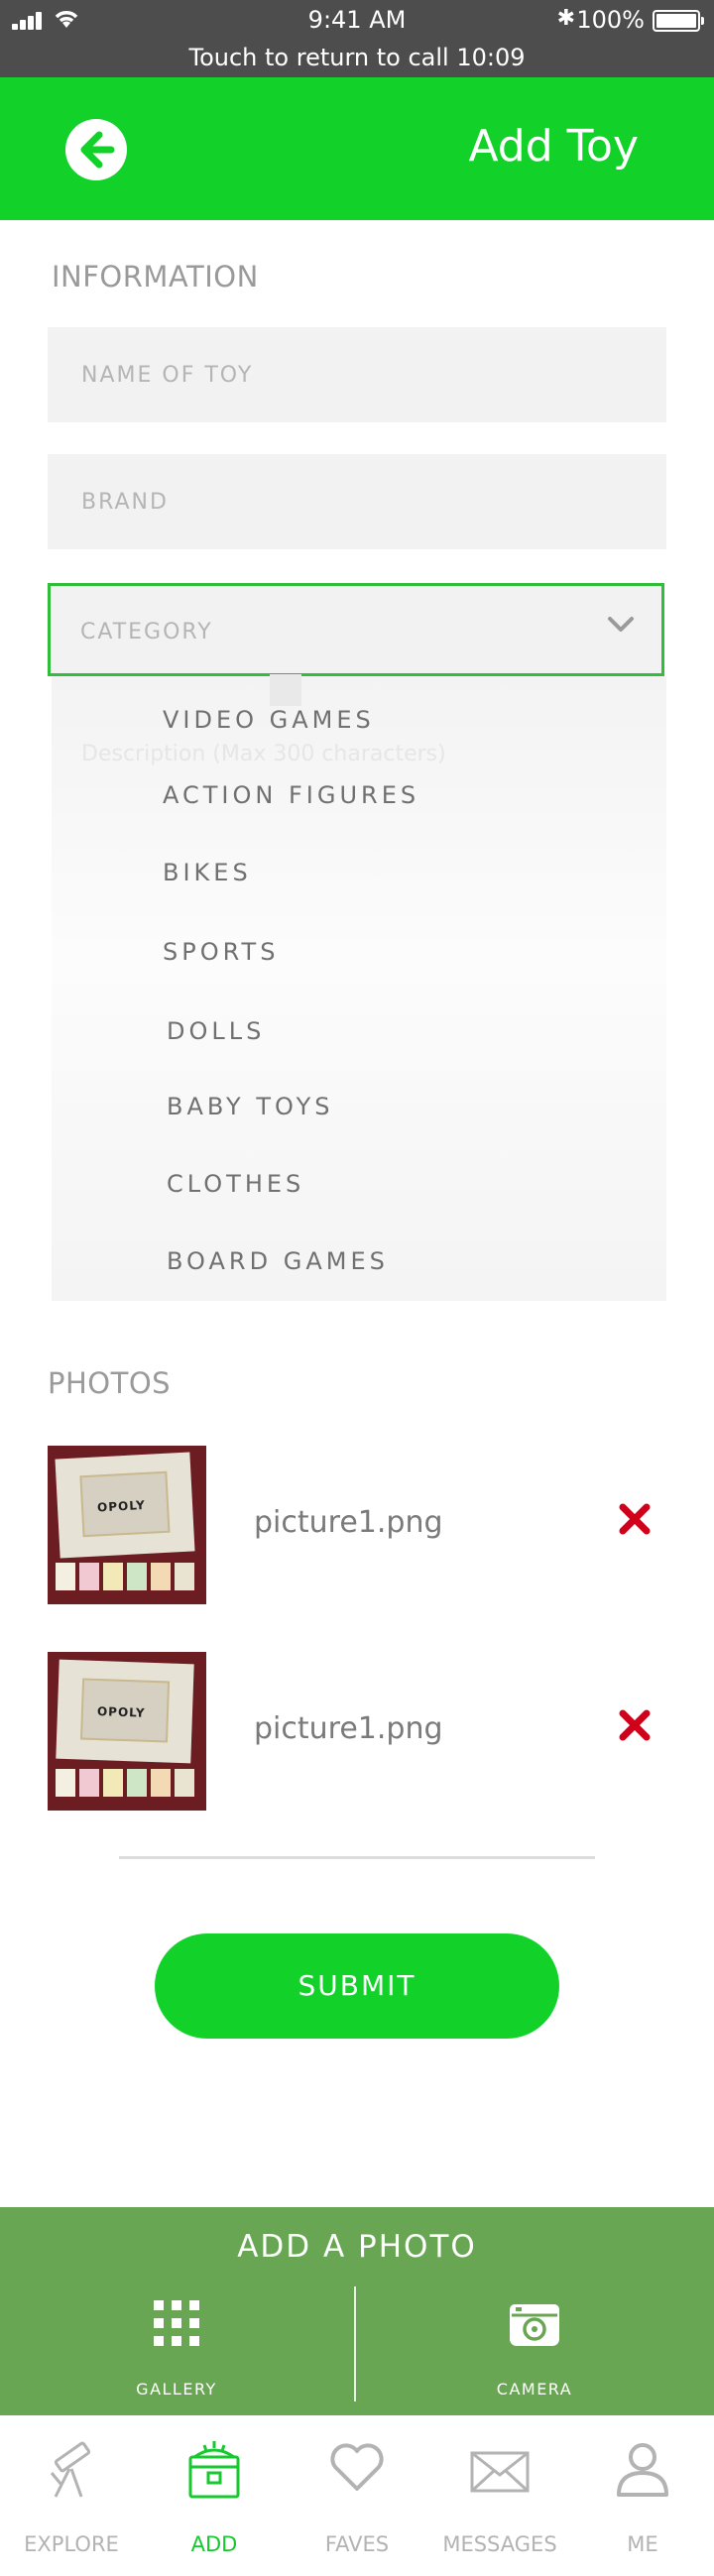 Image resolution: width=714 pixels, height=2576 pixels. Describe the element at coordinates (110, 1383) in the screenshot. I see `photos-heading: PHOTOS` at that location.